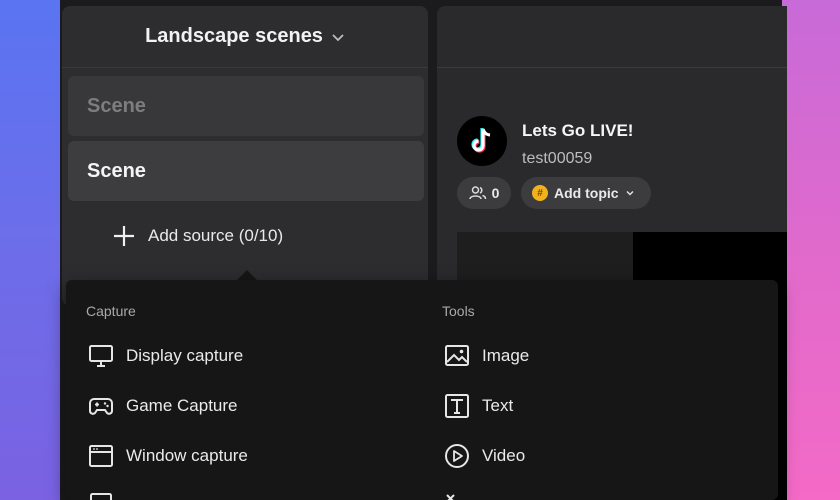 The width and height of the screenshot is (840, 500). Describe the element at coordinates (478, 406) in the screenshot. I see `menu-item-text: Text` at that location.